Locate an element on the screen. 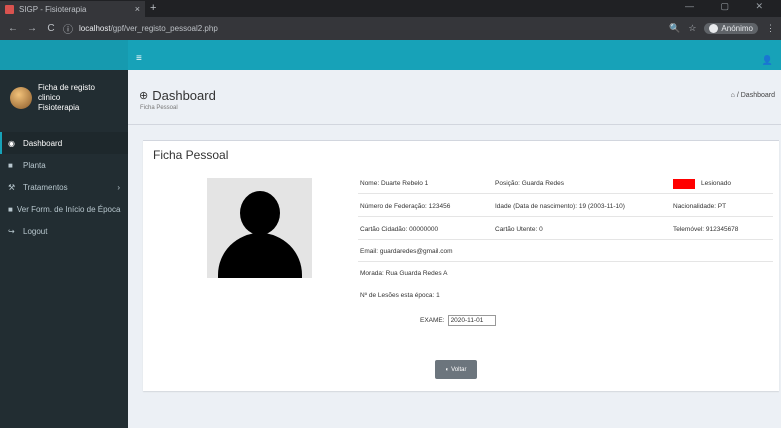 The width and height of the screenshot is (781, 428). info-nacionalidade: Nacionalidade: PT is located at coordinates (700, 206).